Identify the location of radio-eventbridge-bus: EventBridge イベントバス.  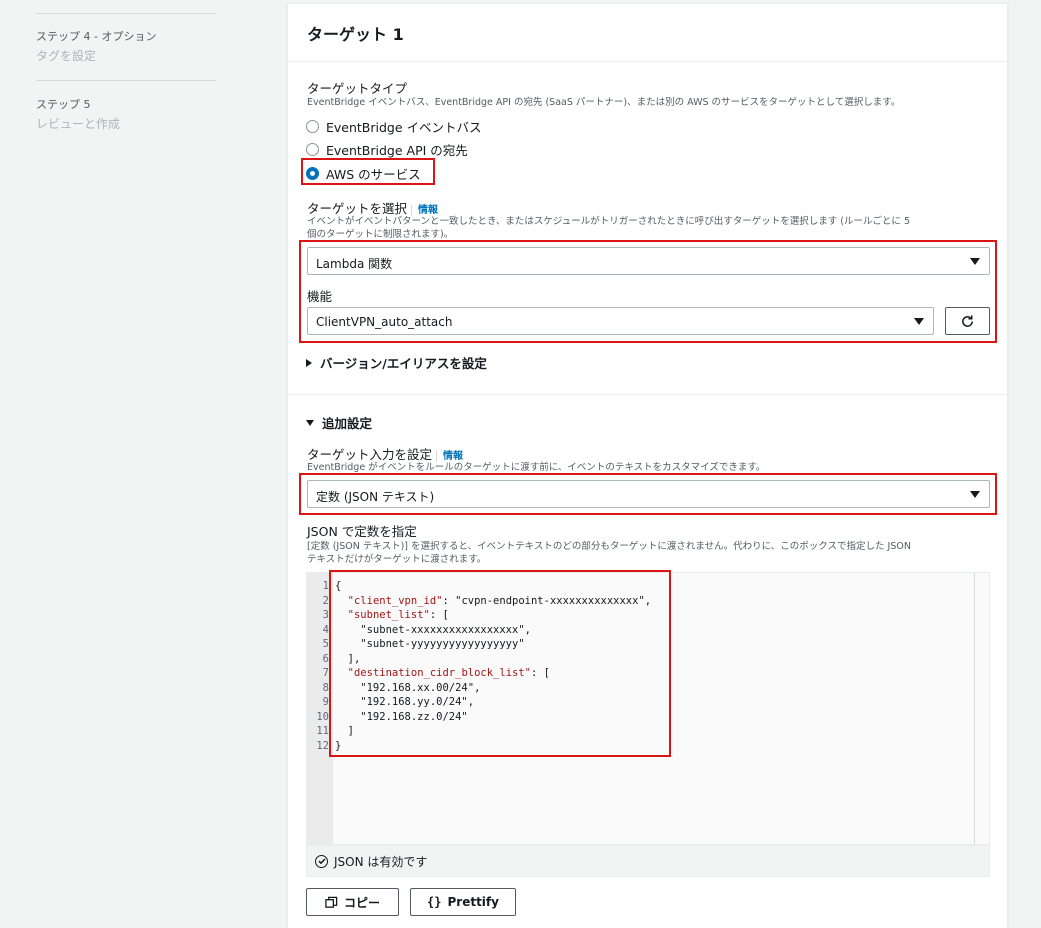
(394, 126).